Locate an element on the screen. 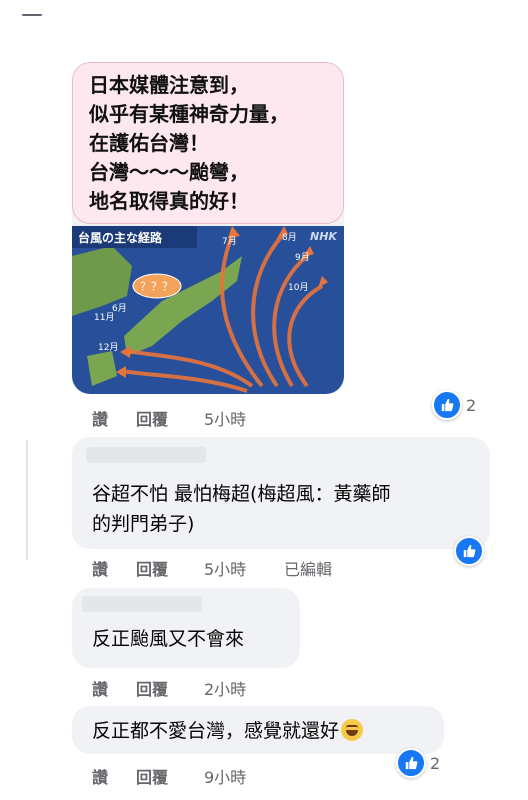 This screenshot has width=528, height=800. comment-timestamp: 9小時 is located at coordinates (225, 776).